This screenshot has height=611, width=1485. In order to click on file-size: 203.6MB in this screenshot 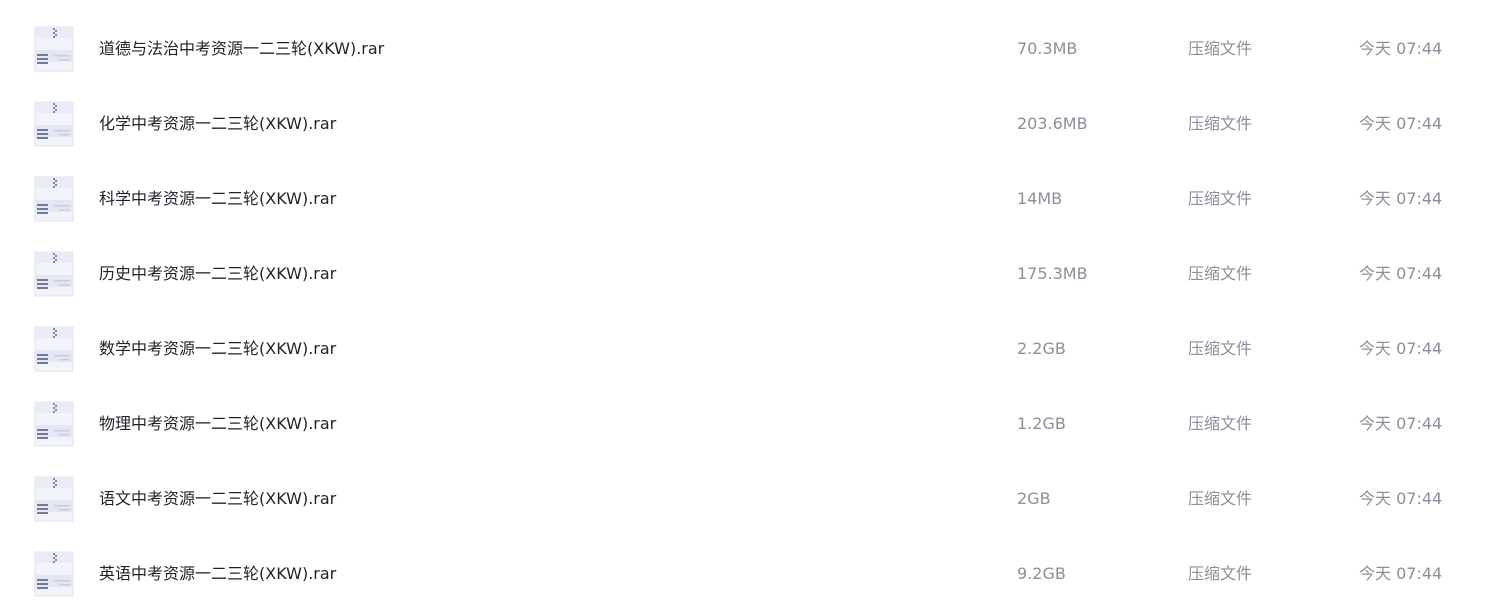, I will do `click(1052, 123)`.